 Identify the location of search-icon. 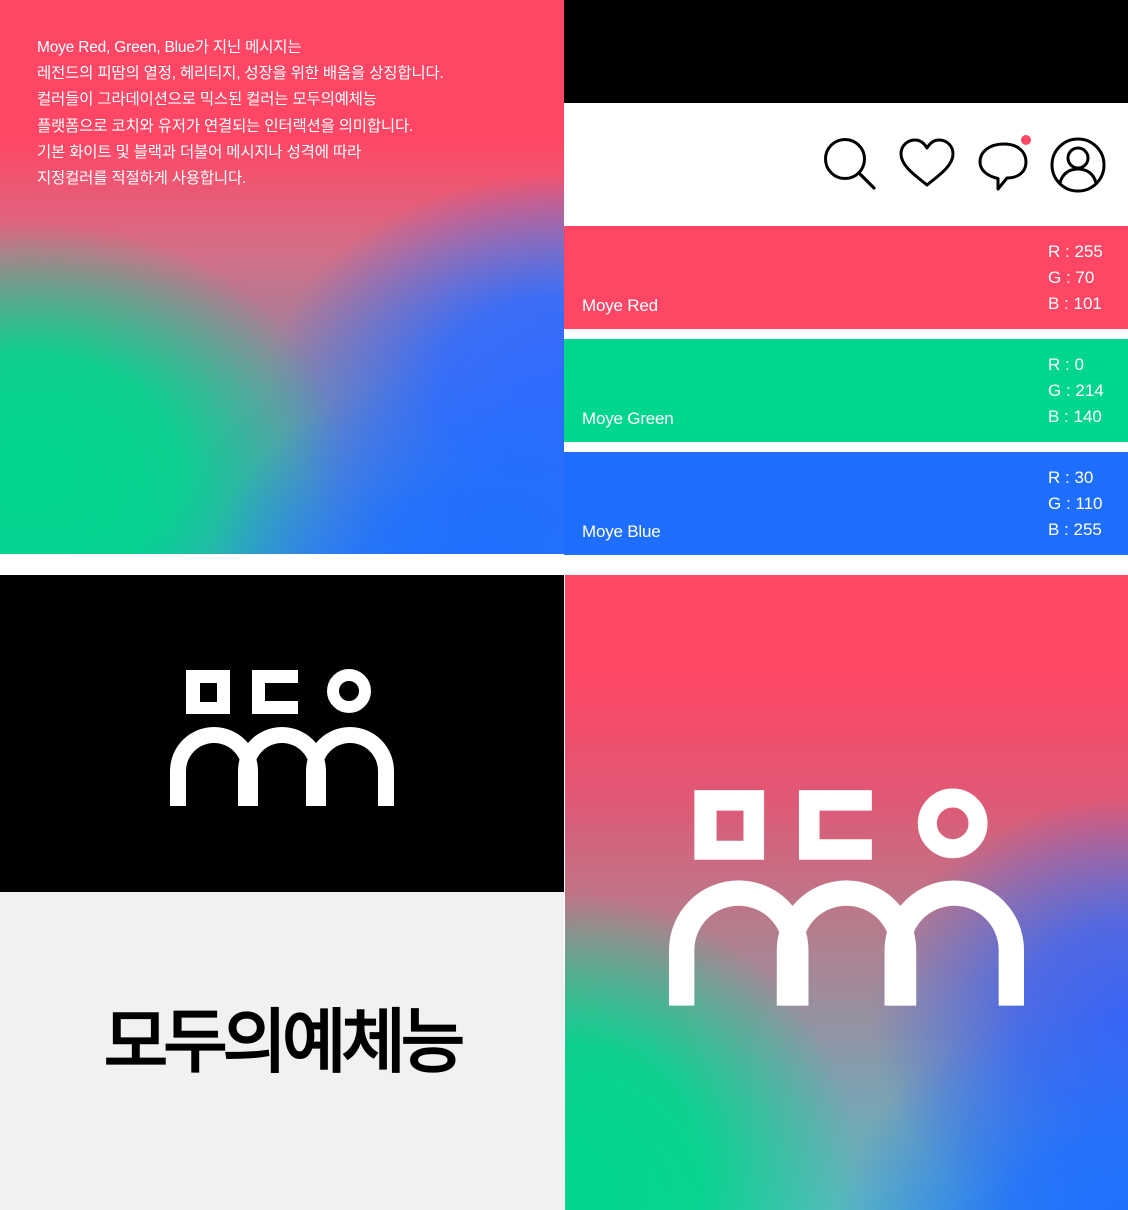
(851, 165).